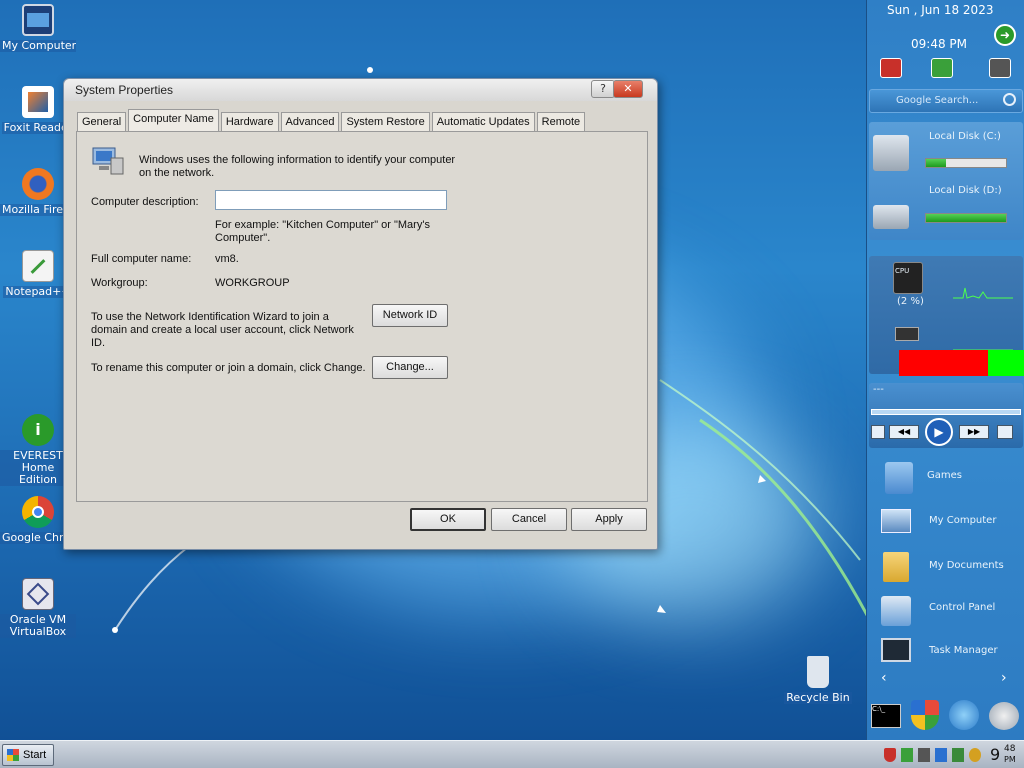  Describe the element at coordinates (124, 90) in the screenshot. I see `dialog-title: System Properties` at that location.